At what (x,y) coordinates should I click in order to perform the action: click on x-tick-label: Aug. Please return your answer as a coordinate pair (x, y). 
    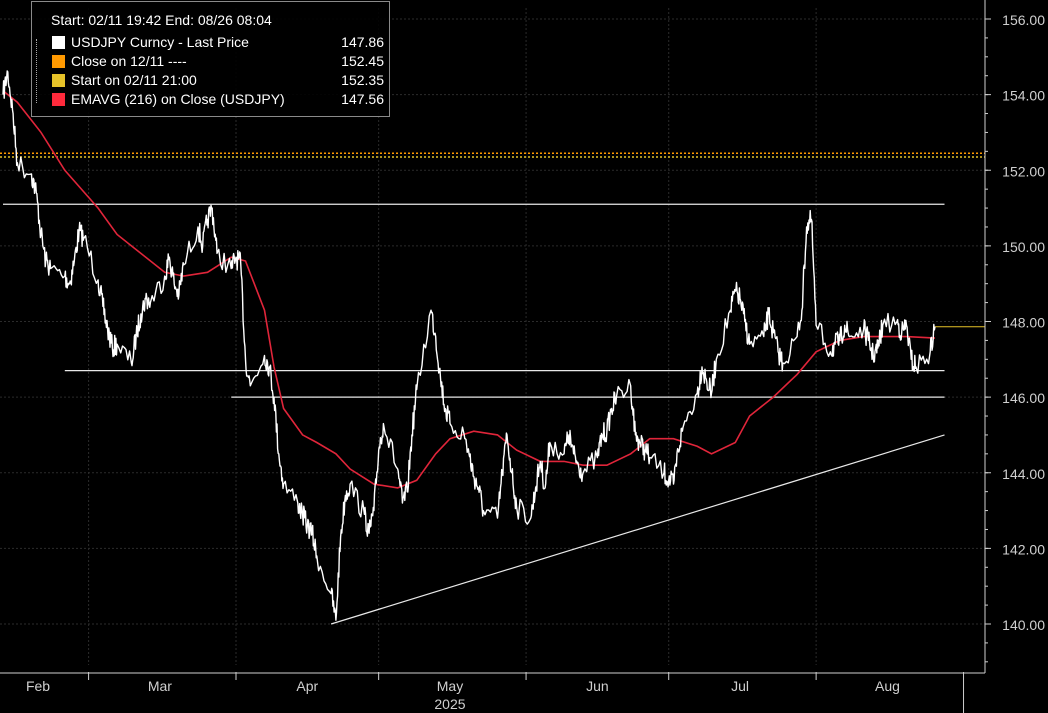
    Looking at the image, I should click on (887, 686).